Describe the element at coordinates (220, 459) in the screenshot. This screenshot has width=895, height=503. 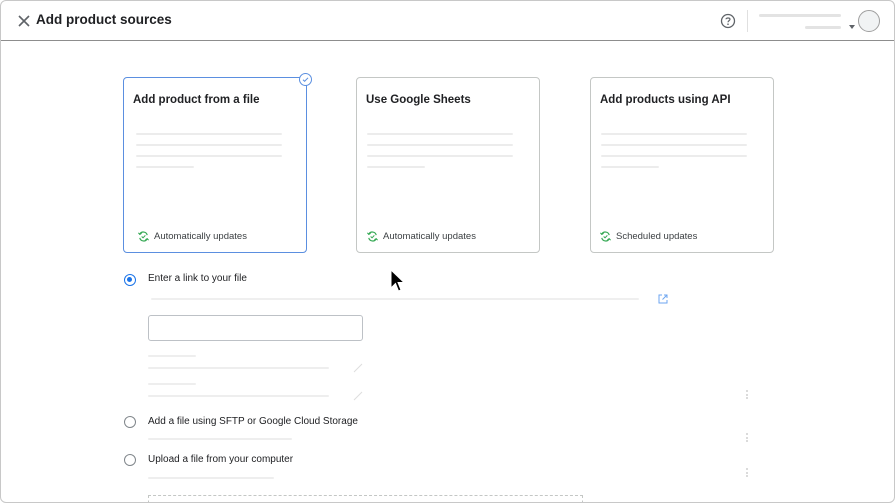
I see `option-label: Upload a file from your computer` at that location.